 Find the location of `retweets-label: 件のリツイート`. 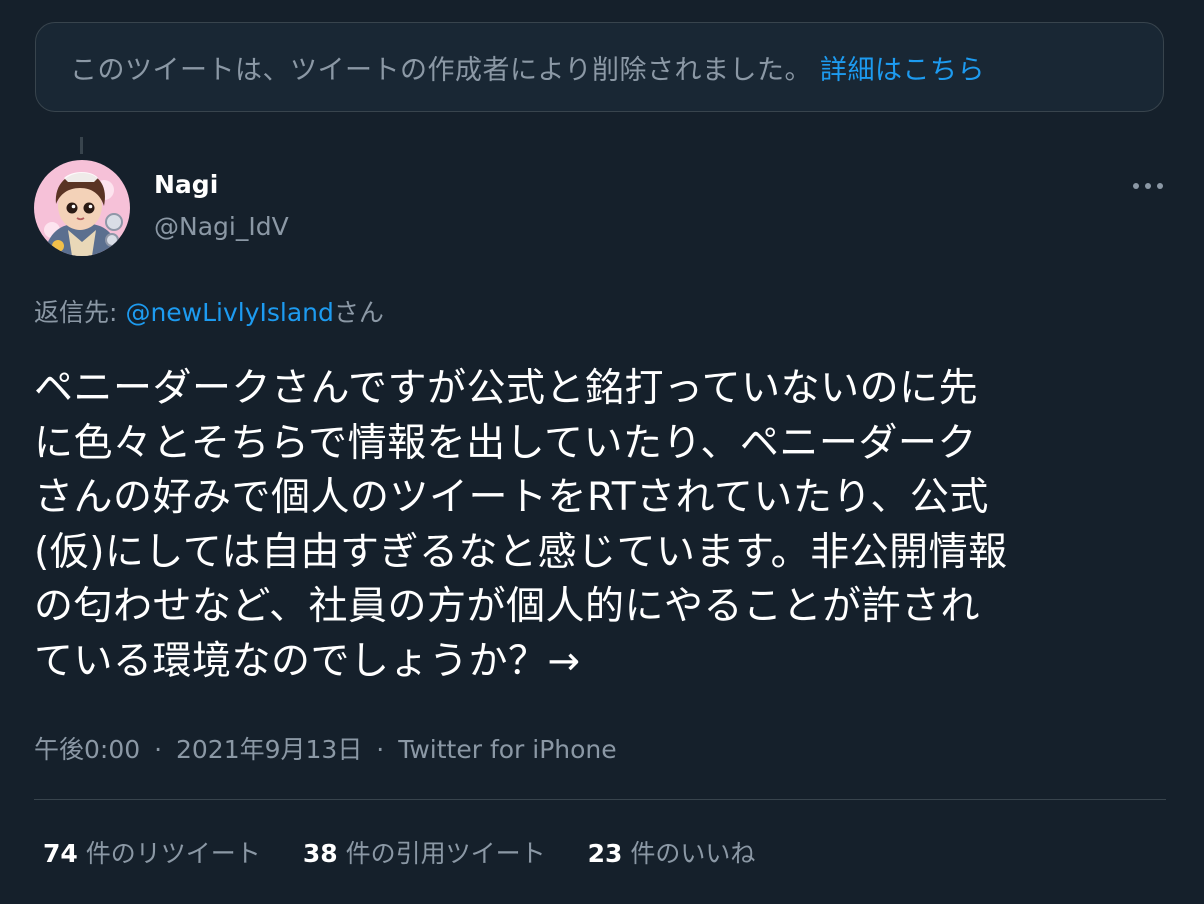

retweets-label: 件のリツイート is located at coordinates (173, 853).